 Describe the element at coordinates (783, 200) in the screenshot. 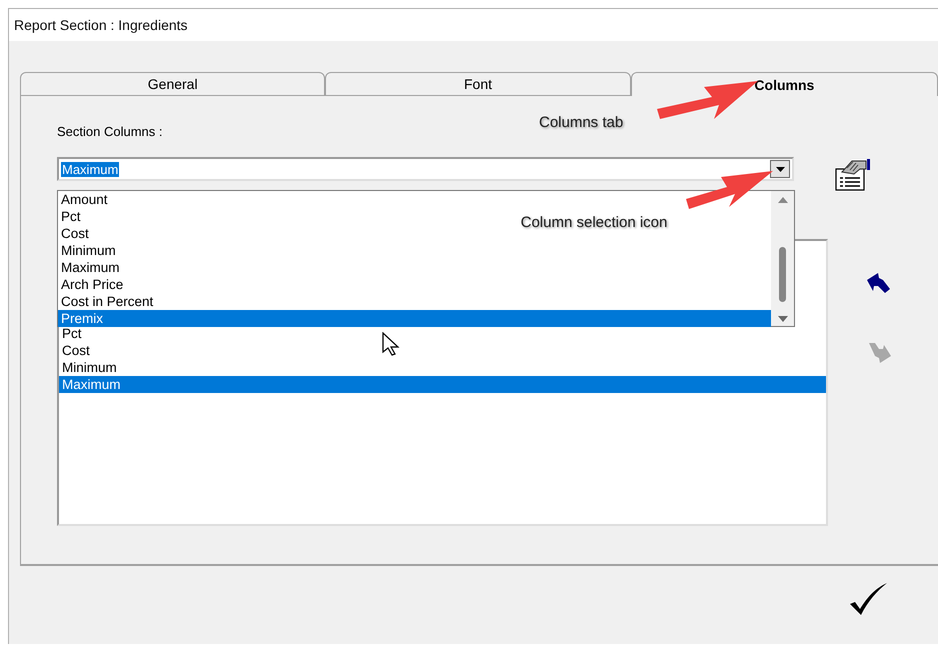

I see `scroll-up-icon` at that location.